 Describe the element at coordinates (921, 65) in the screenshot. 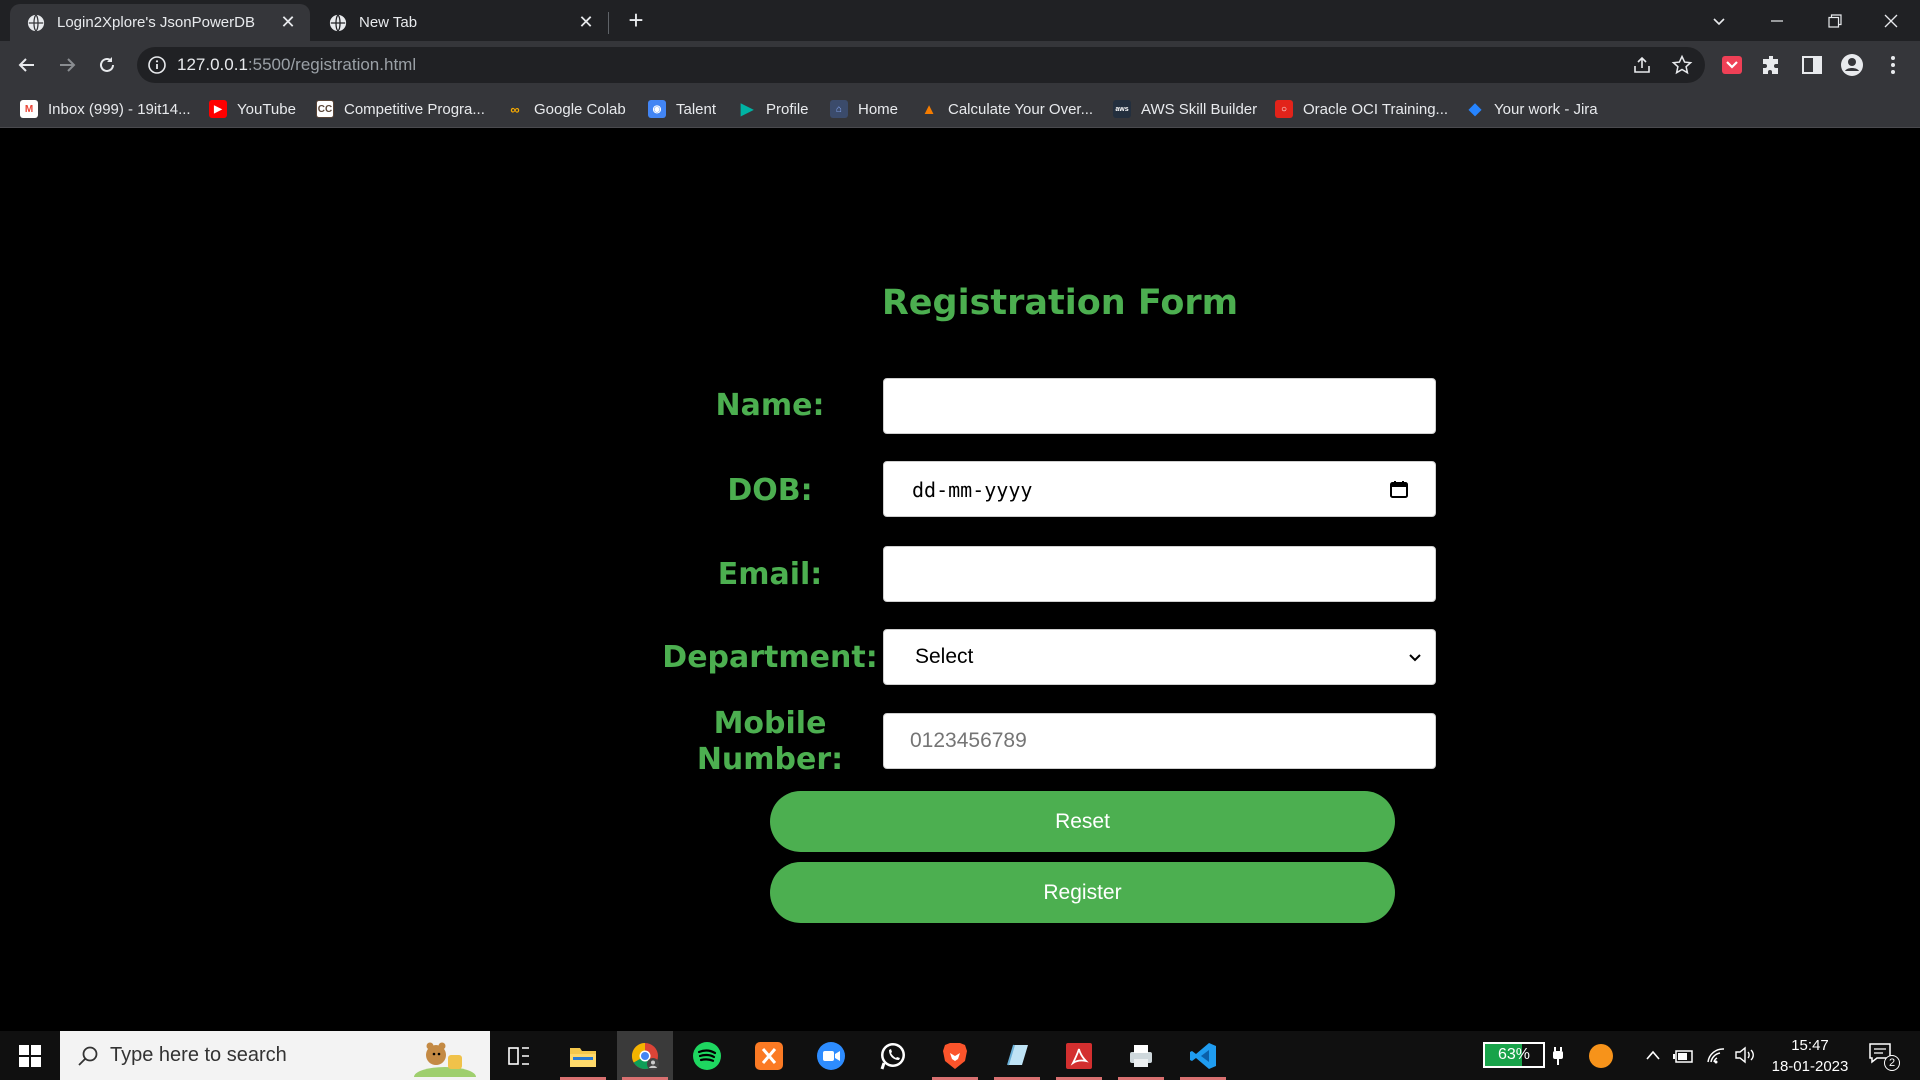

I see `address-bar: 127.0.0.1:5500/registration.html` at that location.